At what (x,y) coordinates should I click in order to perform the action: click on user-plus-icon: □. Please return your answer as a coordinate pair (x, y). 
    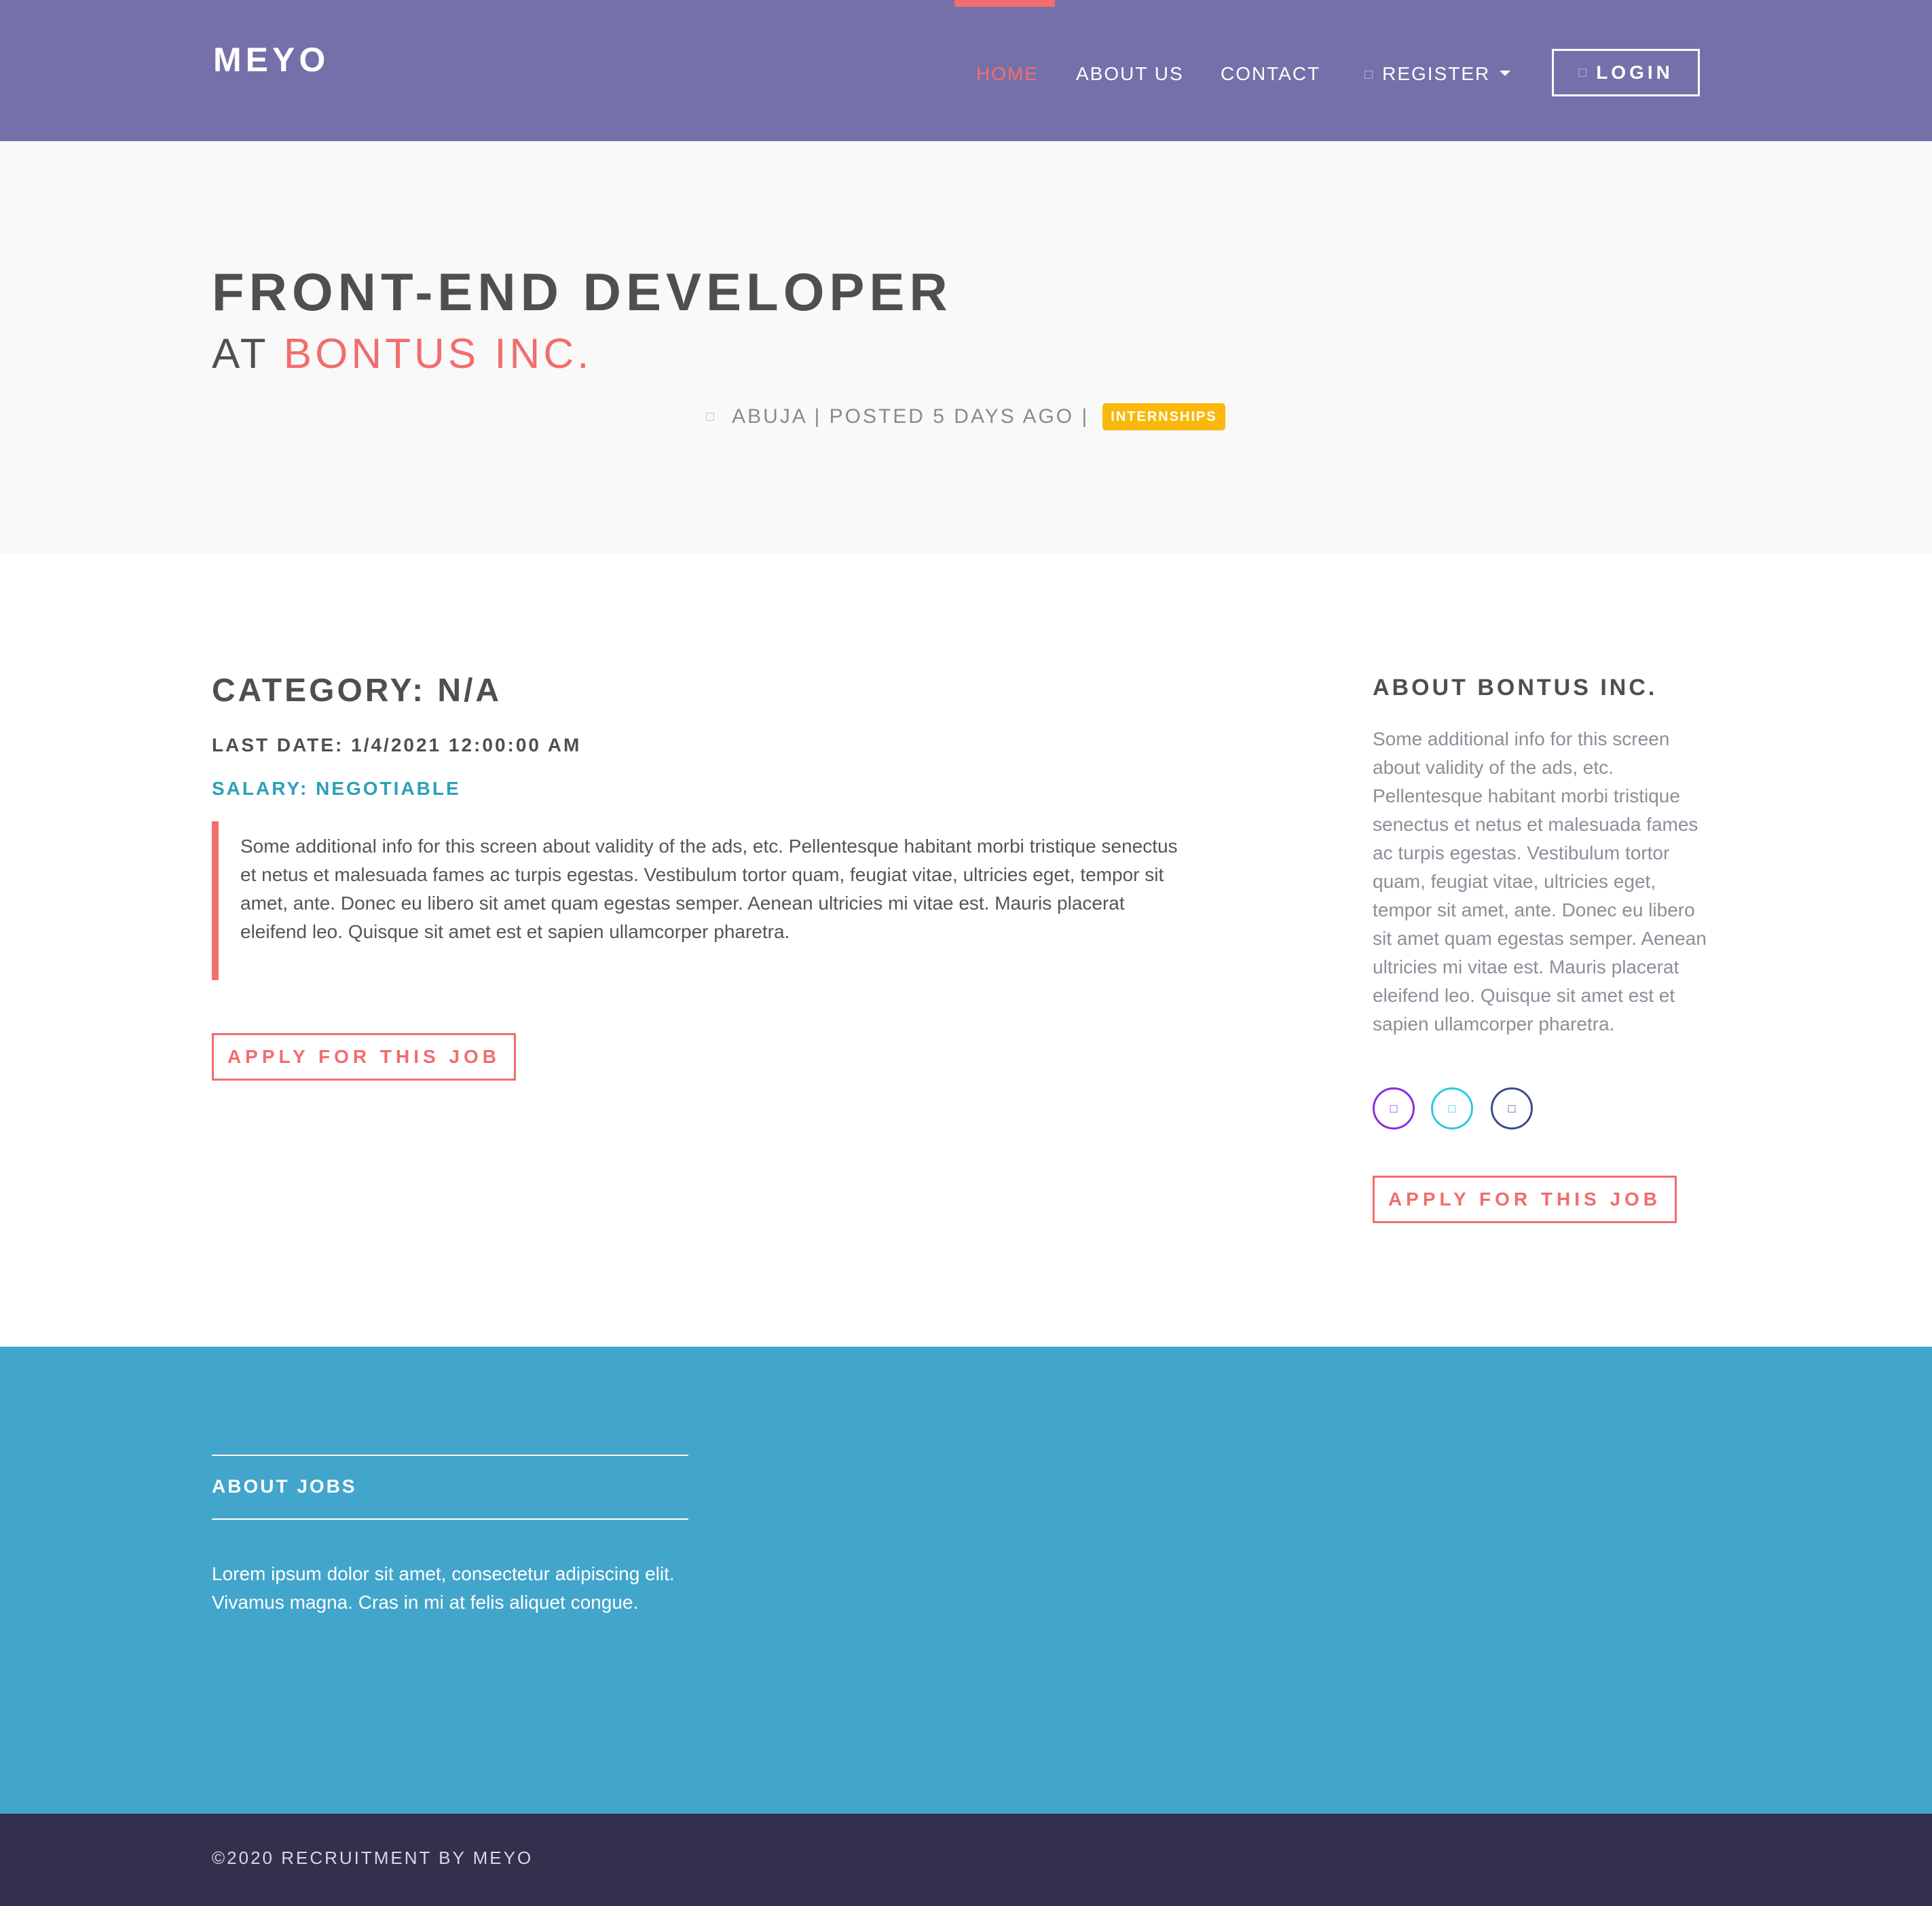
    Looking at the image, I should click on (1369, 74).